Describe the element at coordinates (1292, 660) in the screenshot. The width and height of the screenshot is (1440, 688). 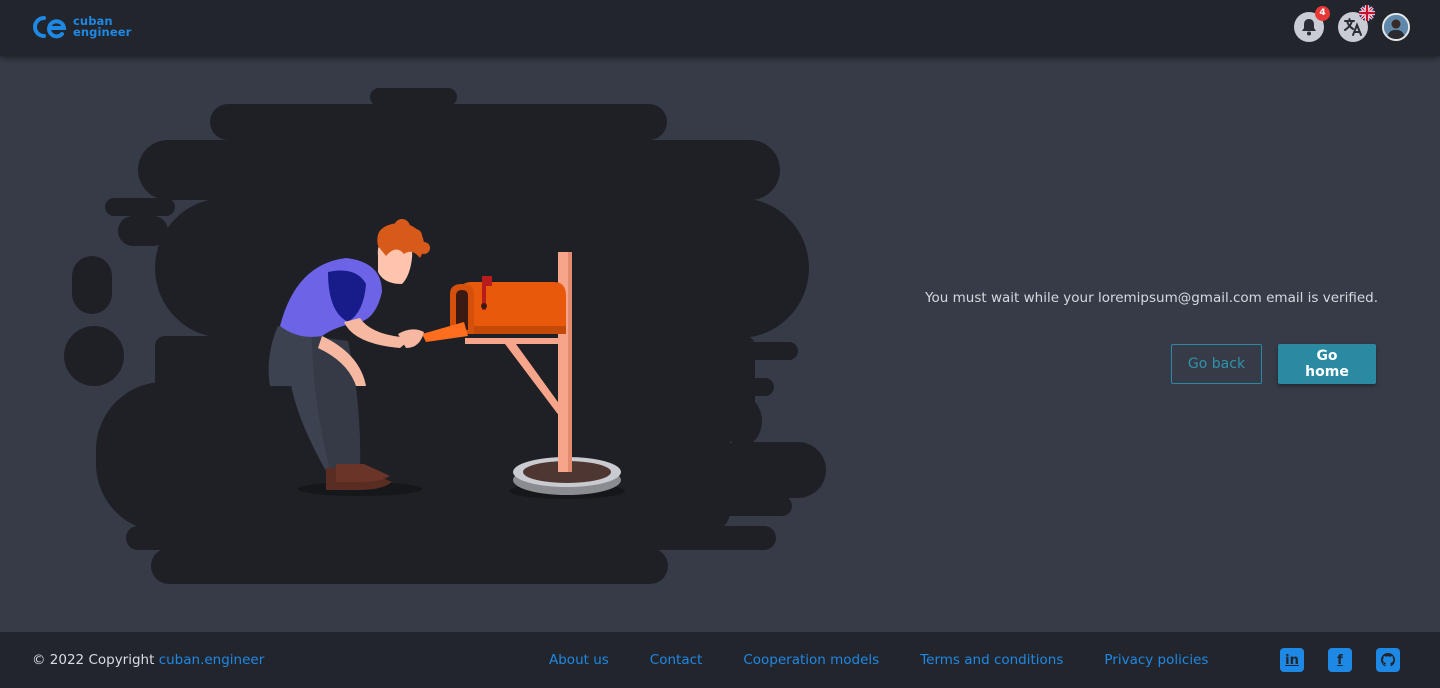
I see `linkedin-icon: in` at that location.